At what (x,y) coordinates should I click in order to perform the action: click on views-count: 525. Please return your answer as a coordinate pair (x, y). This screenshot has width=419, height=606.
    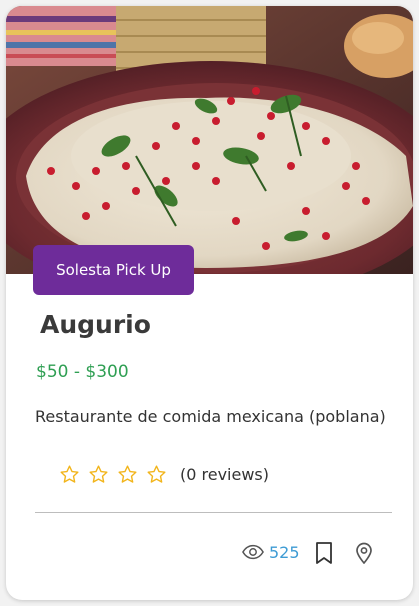
    Looking at the image, I should click on (284, 552).